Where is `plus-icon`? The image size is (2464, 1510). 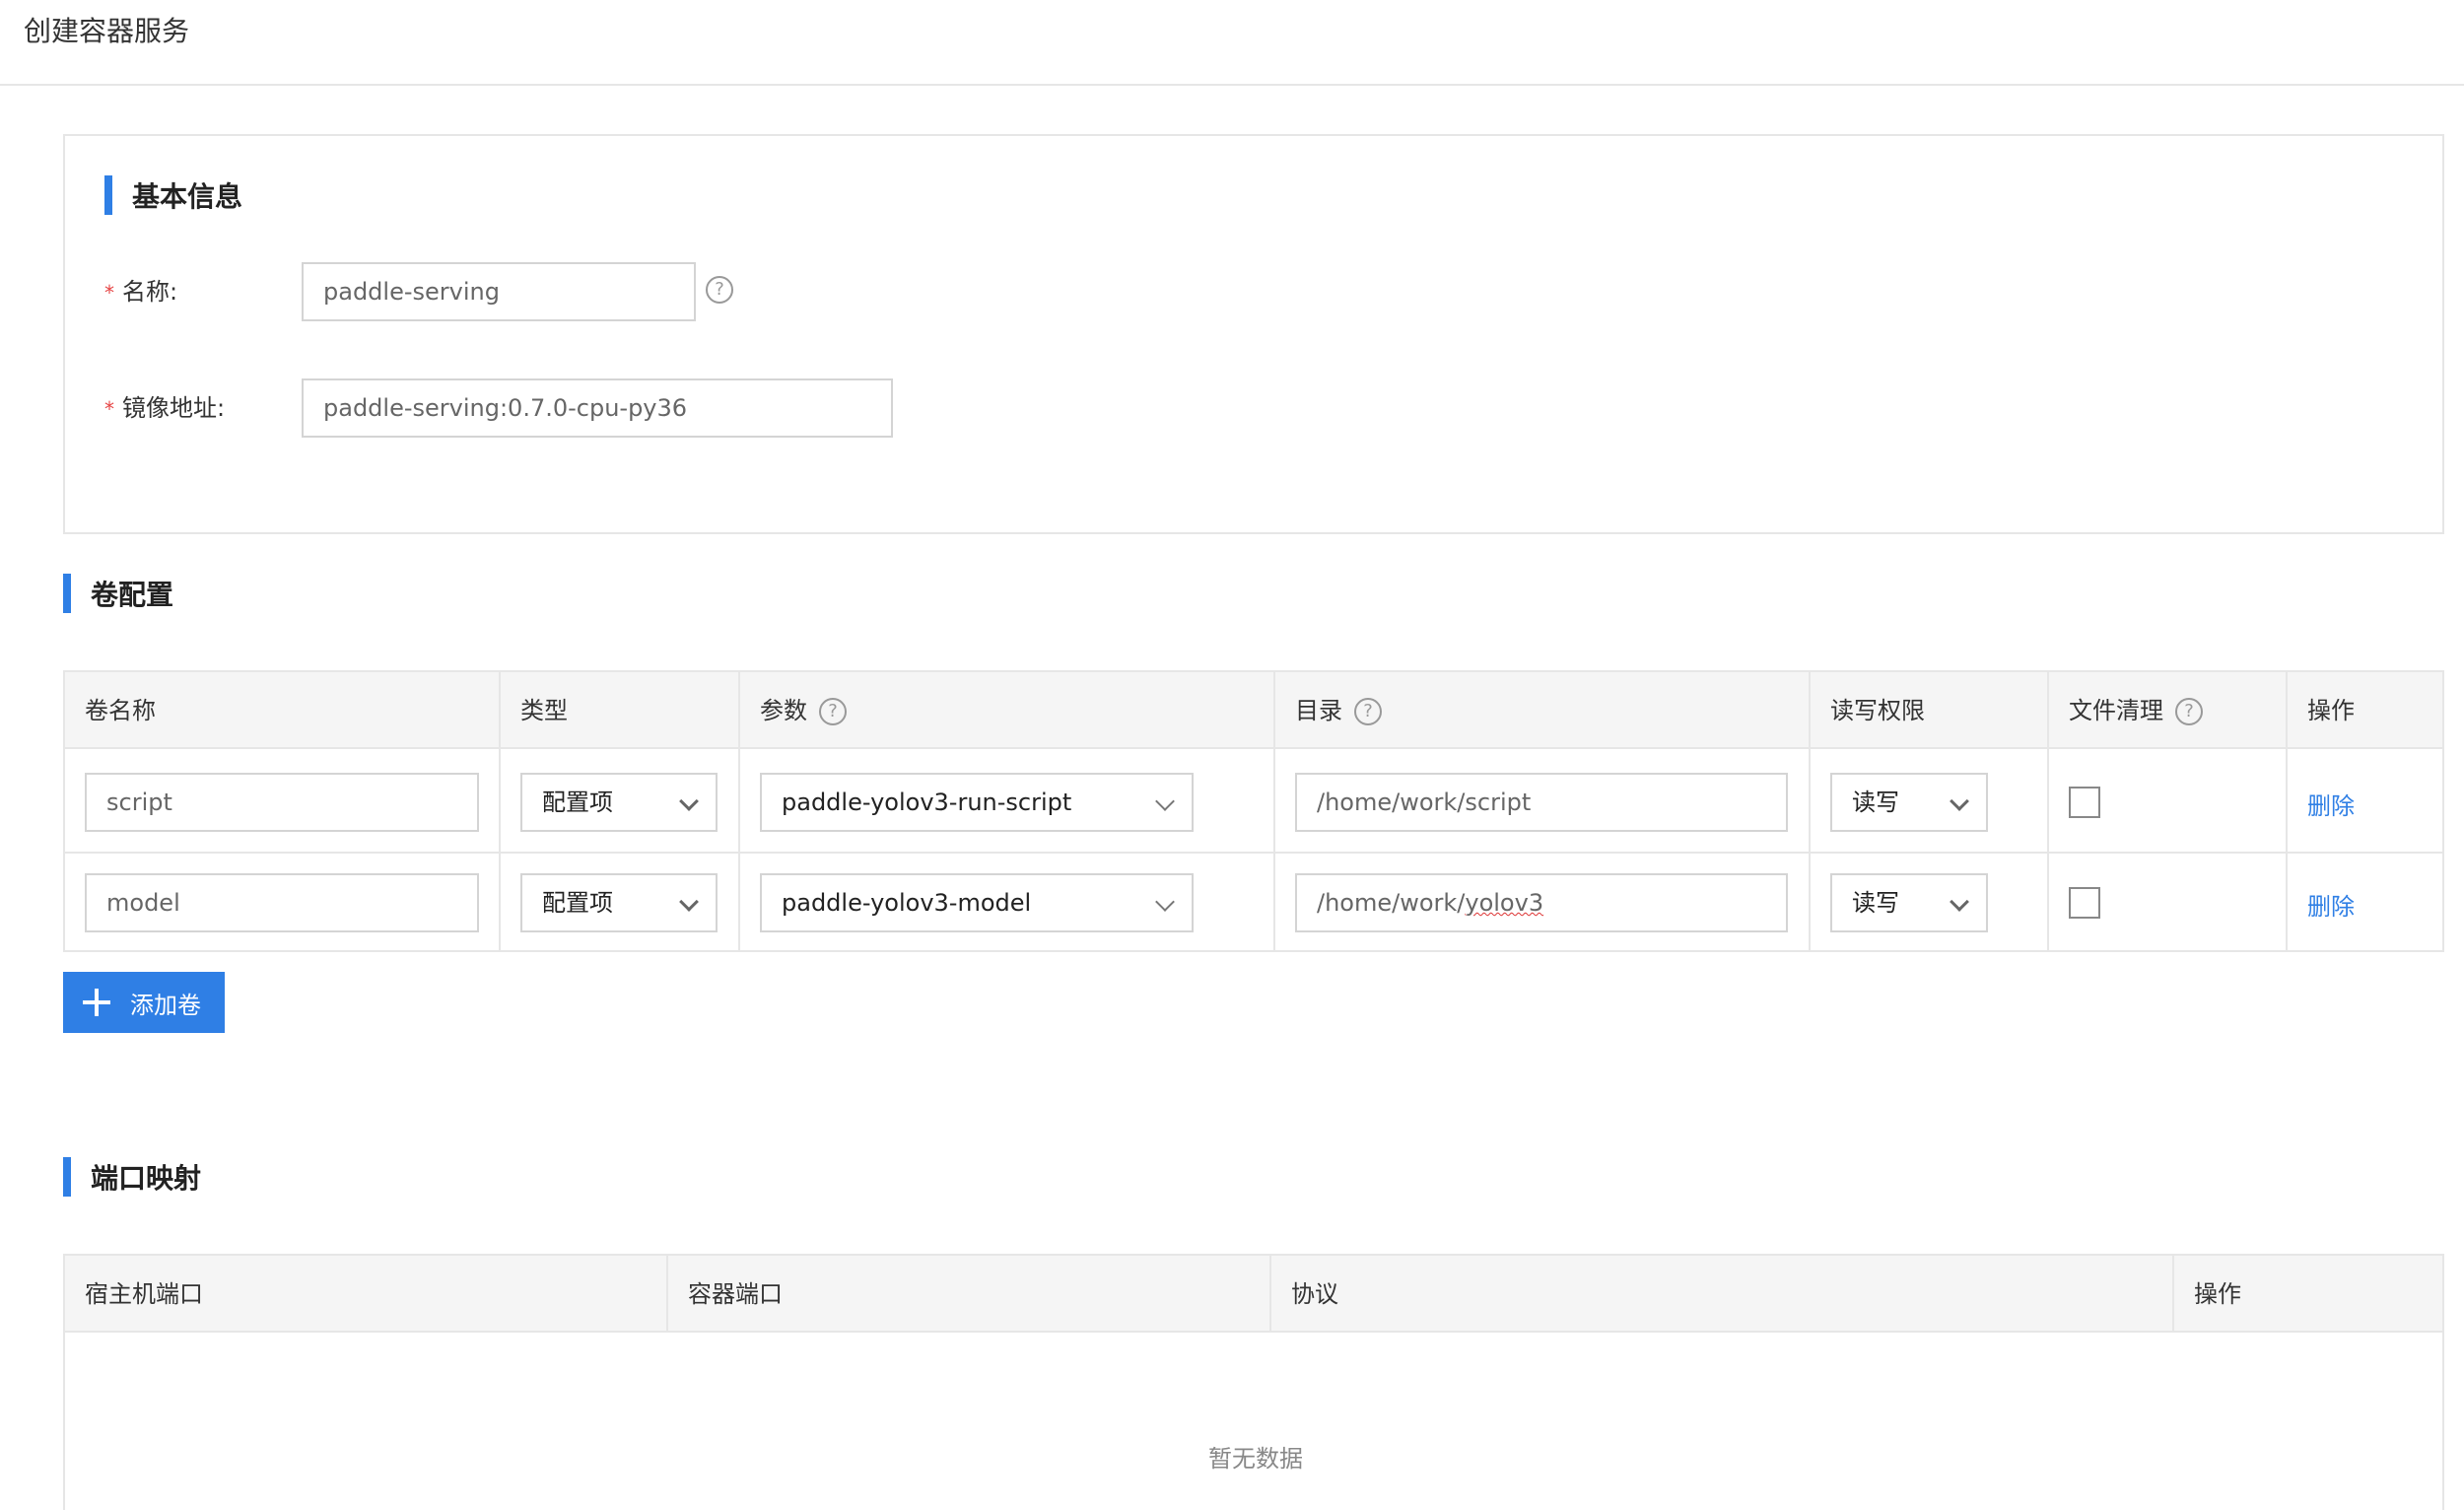
plus-icon is located at coordinates (96, 1002).